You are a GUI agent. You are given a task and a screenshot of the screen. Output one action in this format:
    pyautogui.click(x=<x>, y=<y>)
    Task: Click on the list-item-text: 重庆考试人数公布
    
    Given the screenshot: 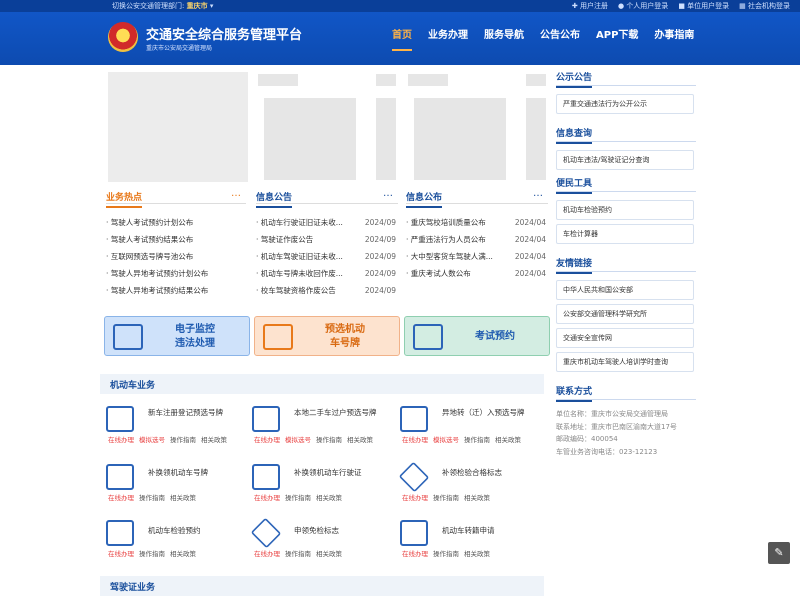 What is the action you would take?
    pyautogui.click(x=440, y=273)
    